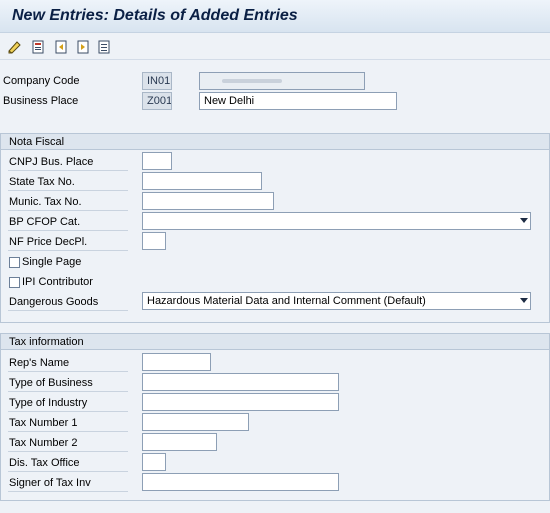  I want to click on company-name-field, so click(282, 81).